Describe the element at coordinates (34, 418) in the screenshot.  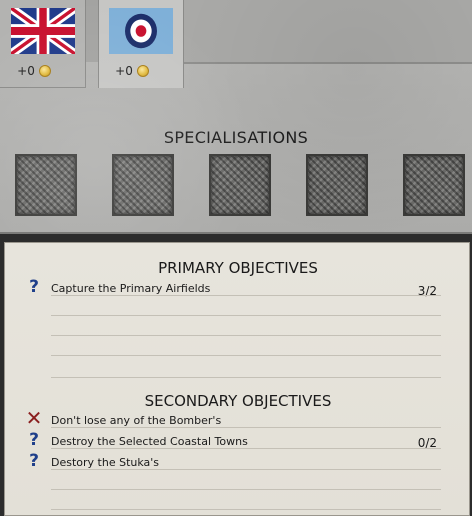
I see `cross-icon: ✕` at that location.